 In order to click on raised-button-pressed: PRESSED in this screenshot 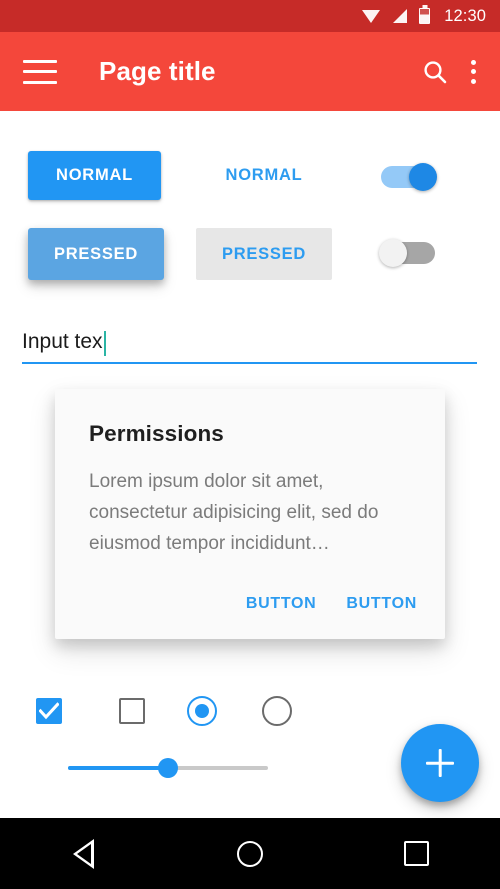, I will do `click(96, 254)`.